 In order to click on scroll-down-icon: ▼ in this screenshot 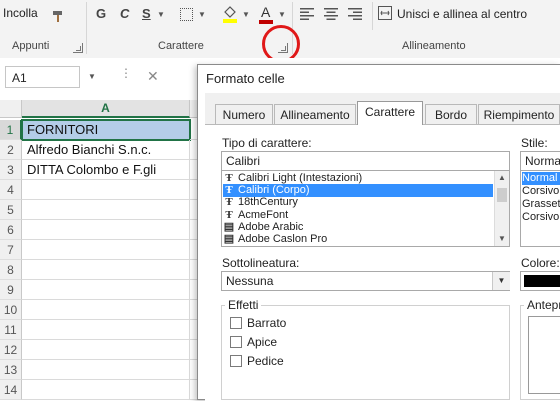, I will do `click(502, 239)`.